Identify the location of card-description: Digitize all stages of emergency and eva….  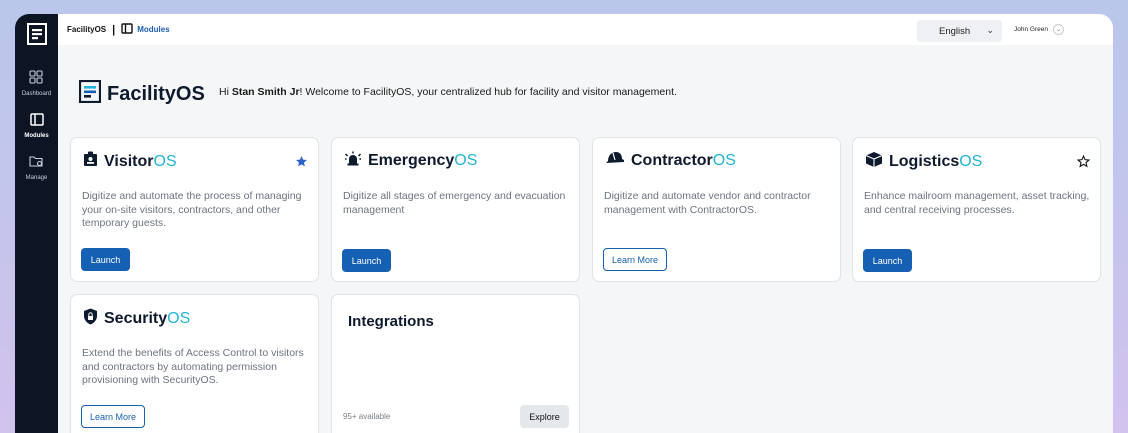
(454, 203).